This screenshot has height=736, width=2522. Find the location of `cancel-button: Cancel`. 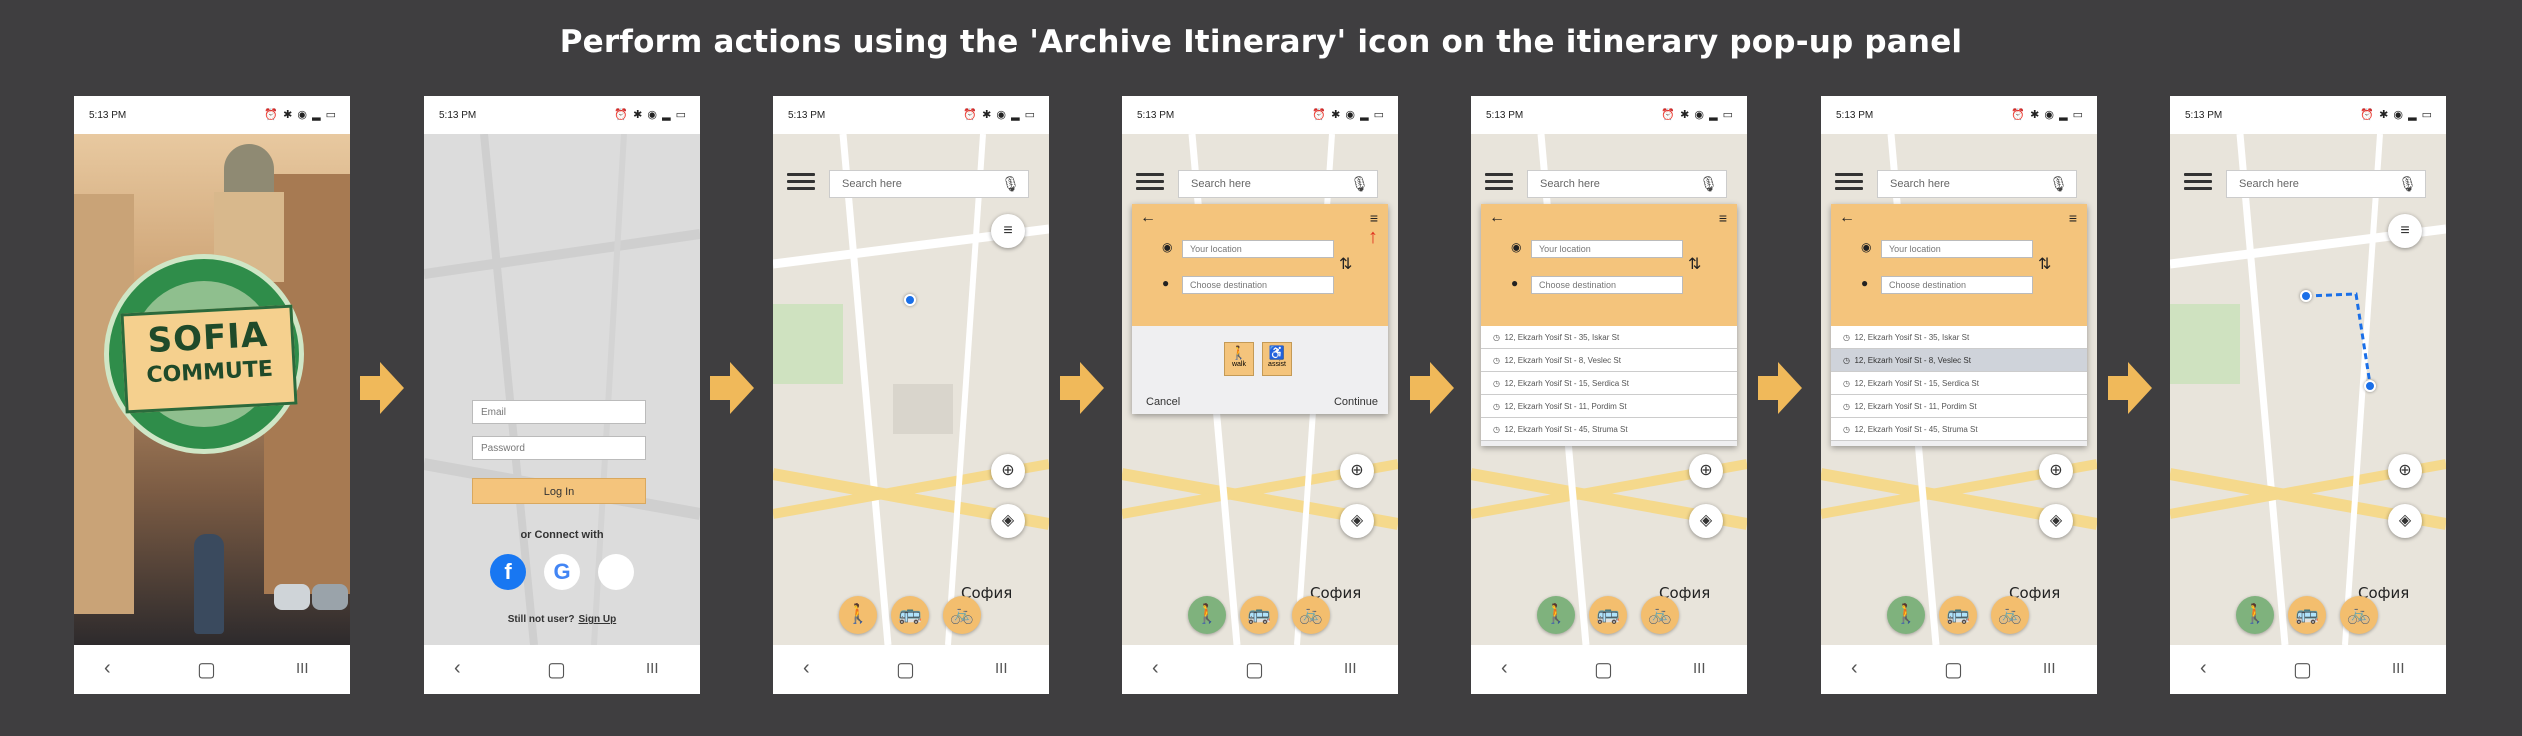

cancel-button: Cancel is located at coordinates (1163, 402).